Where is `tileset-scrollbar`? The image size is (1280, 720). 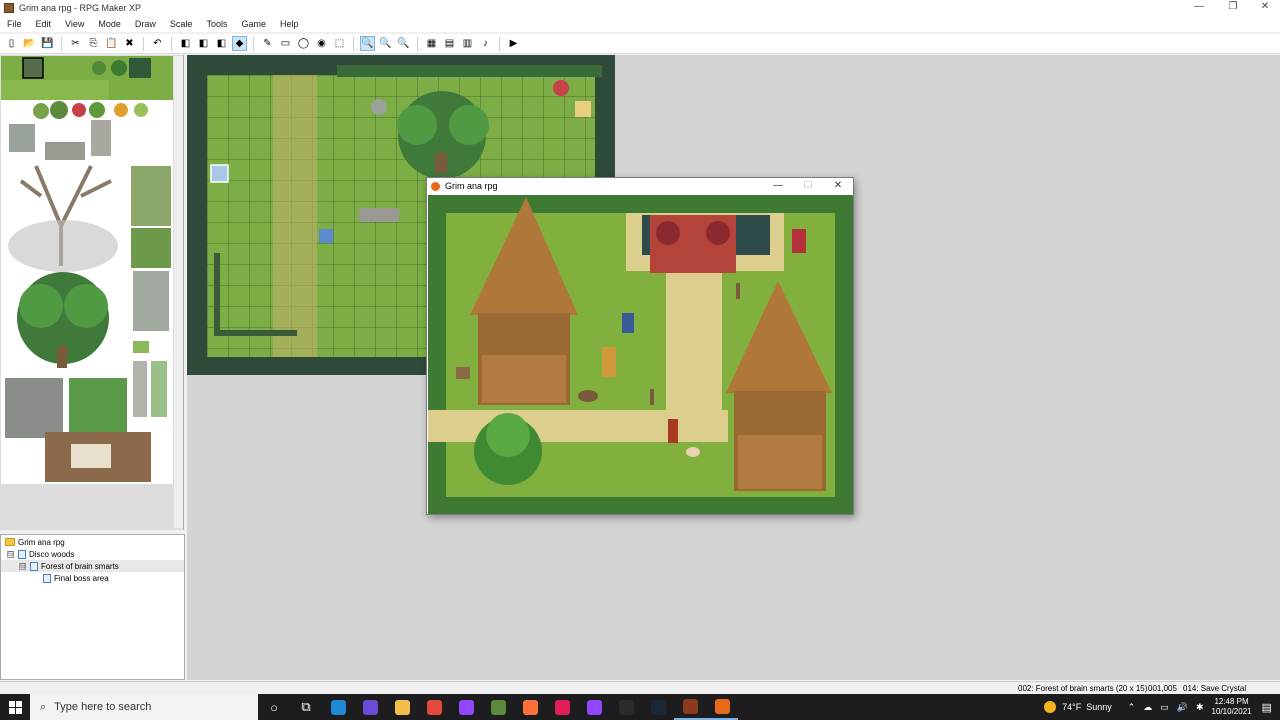 tileset-scrollbar is located at coordinates (178, 292).